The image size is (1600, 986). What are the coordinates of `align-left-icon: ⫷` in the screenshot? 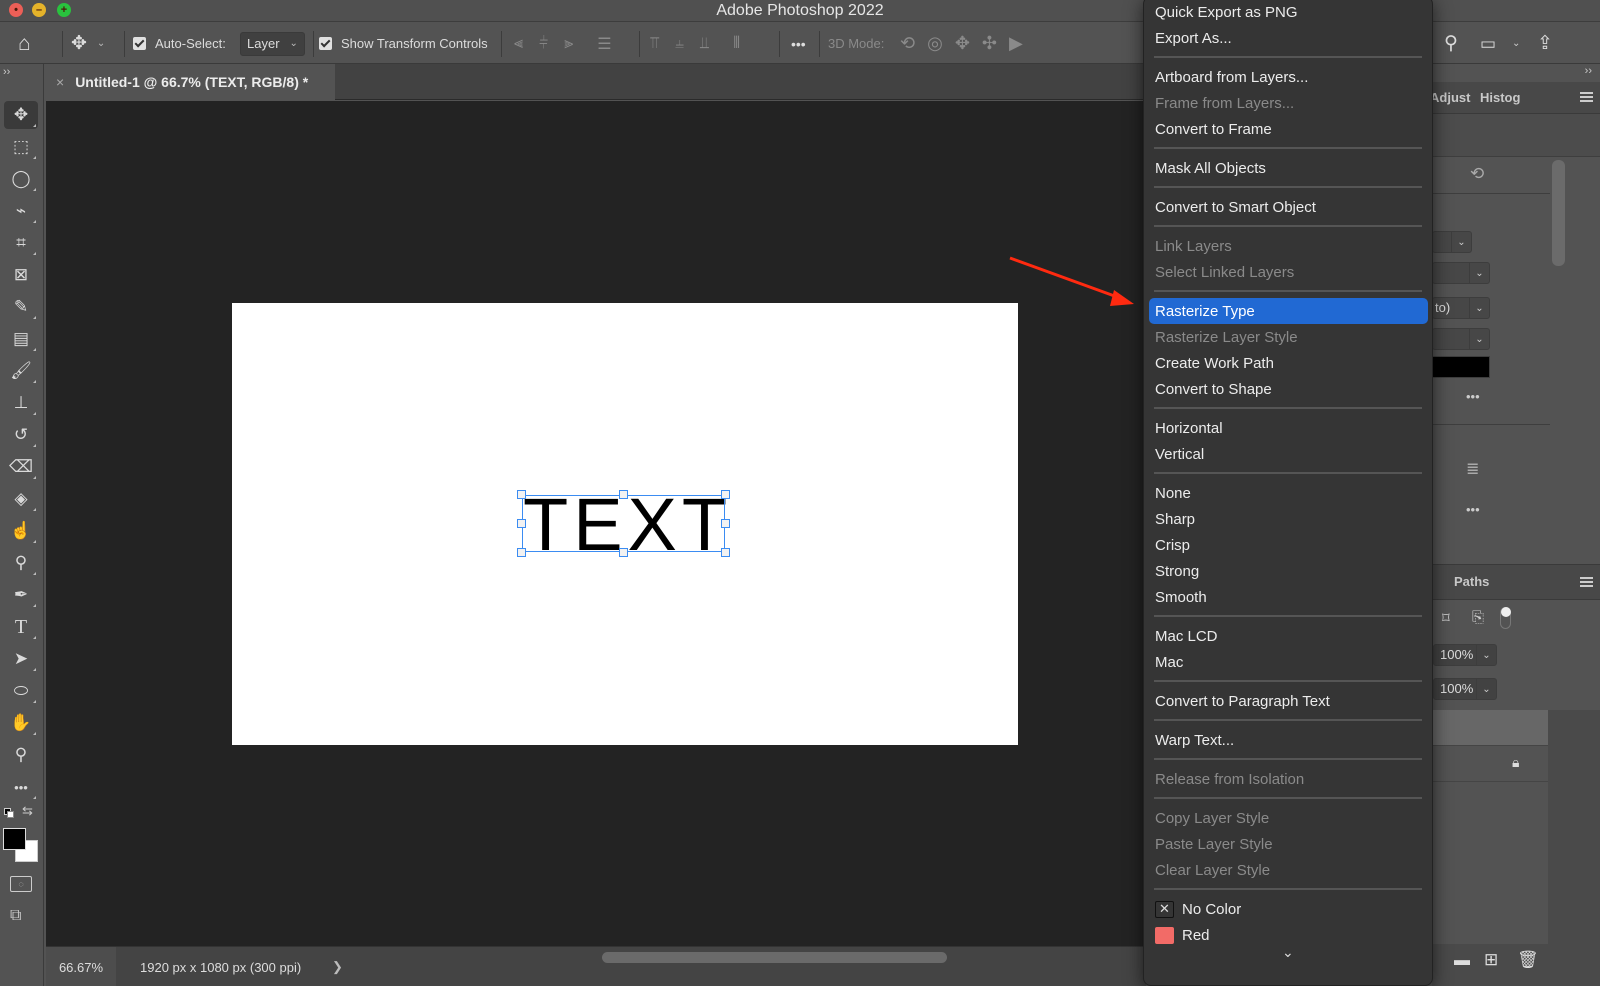 It's located at (518, 44).